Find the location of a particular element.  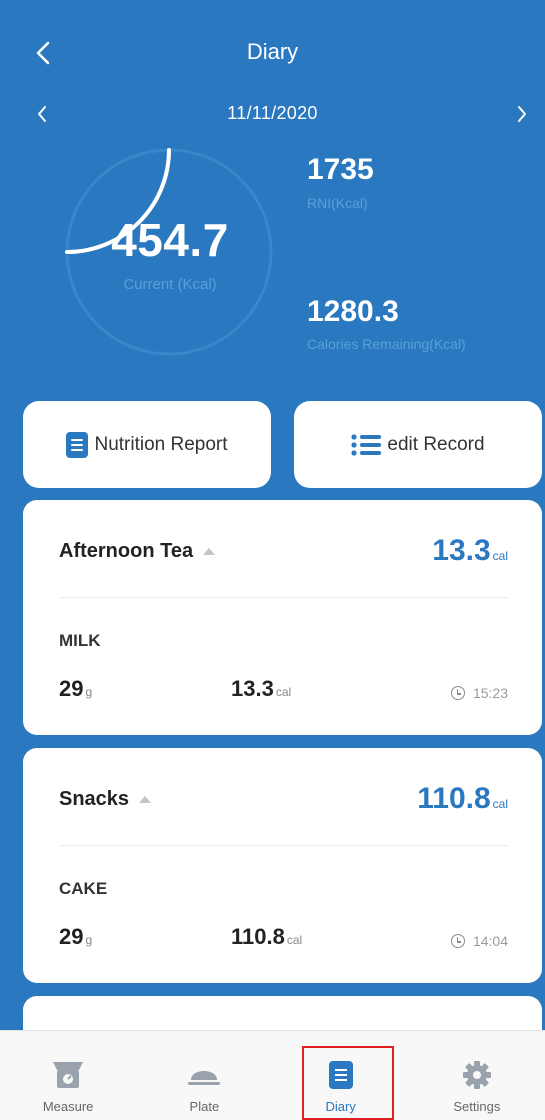

meal-name: Snacks is located at coordinates (94, 799).